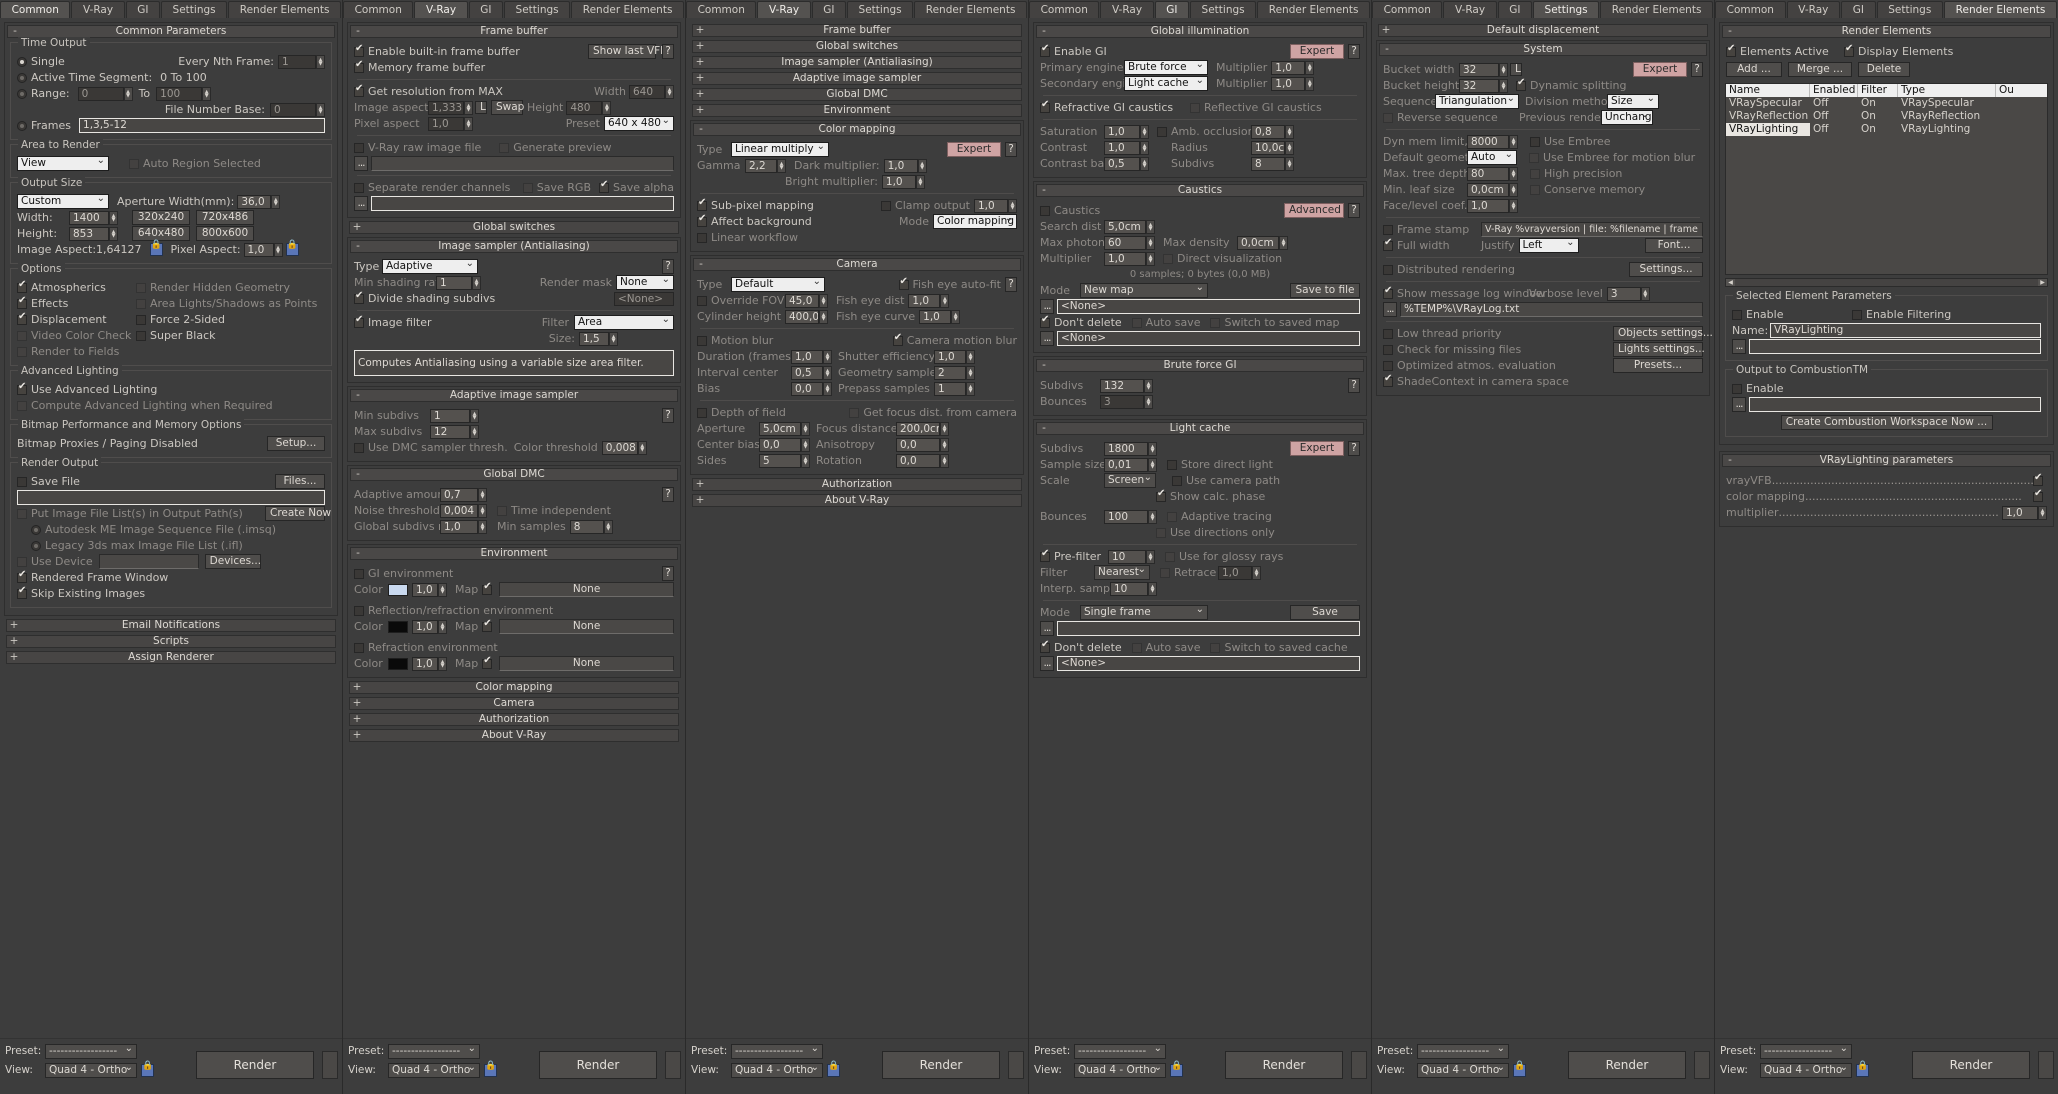 The width and height of the screenshot is (2058, 1094). What do you see at coordinates (22, 318) in the screenshot?
I see `checkbox-displacement` at bounding box center [22, 318].